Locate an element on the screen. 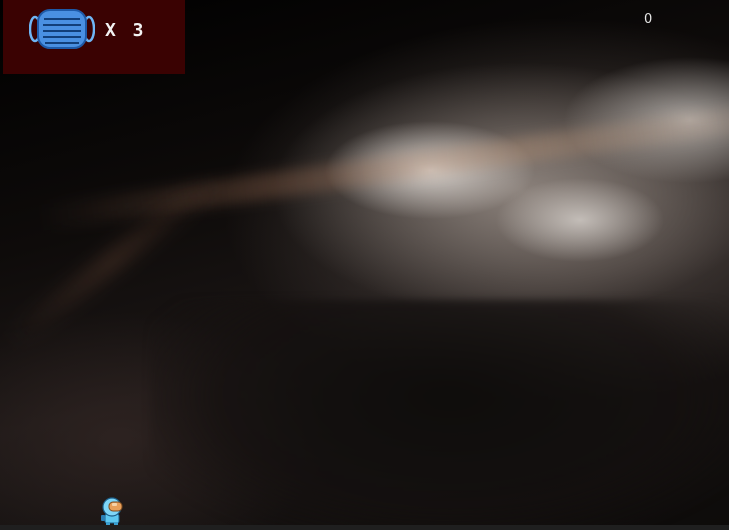 The image size is (729, 530). lives-panel: X 3 is located at coordinates (94, 37).